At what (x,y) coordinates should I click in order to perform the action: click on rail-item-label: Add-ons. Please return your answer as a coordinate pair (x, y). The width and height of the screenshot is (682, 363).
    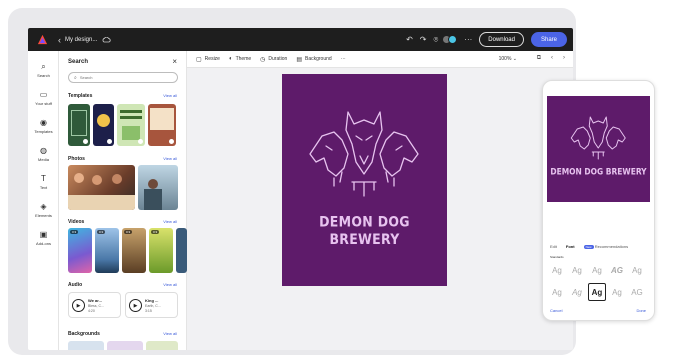
    Looking at the image, I should click on (43, 243).